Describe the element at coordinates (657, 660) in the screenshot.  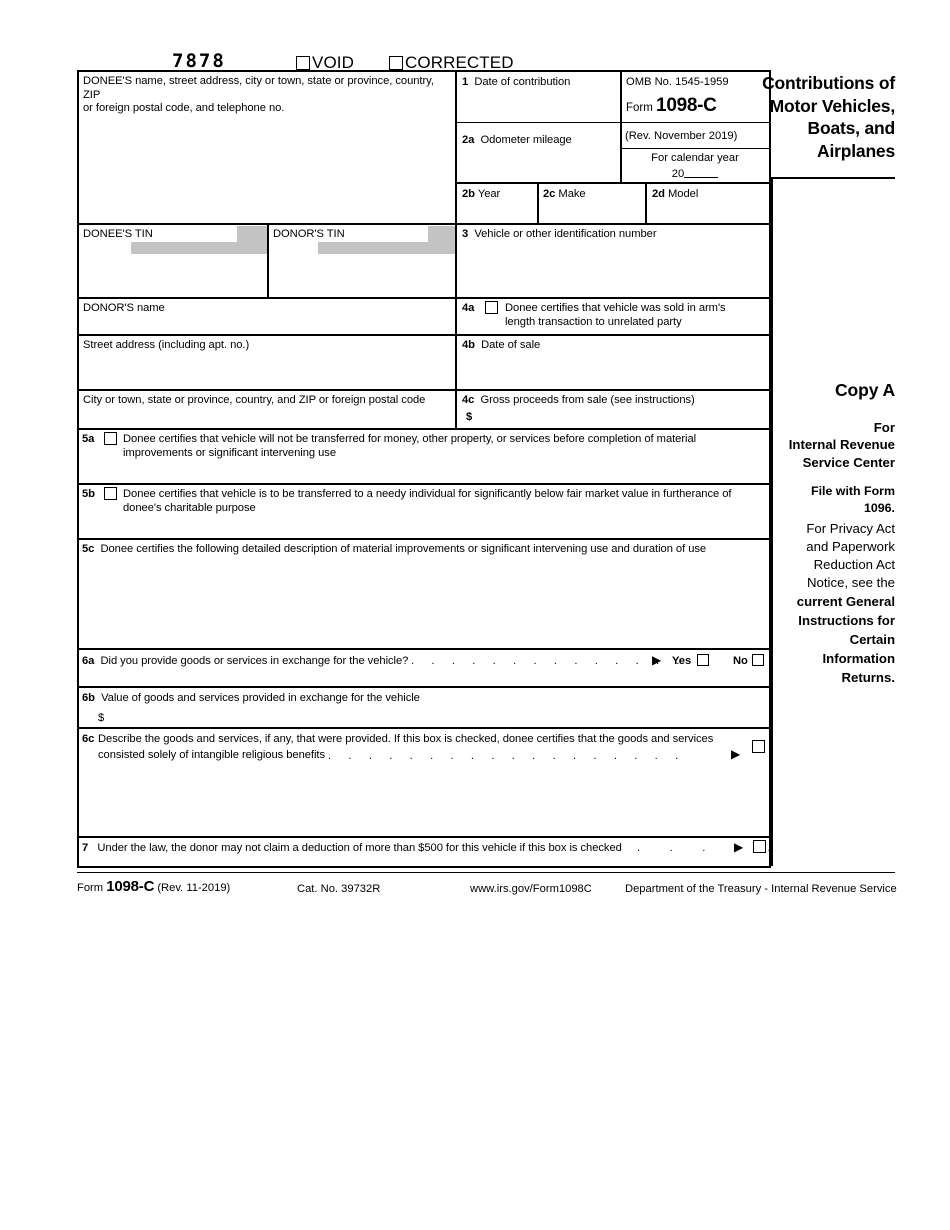
I see `box-6a-arrow-icon: ▶` at that location.